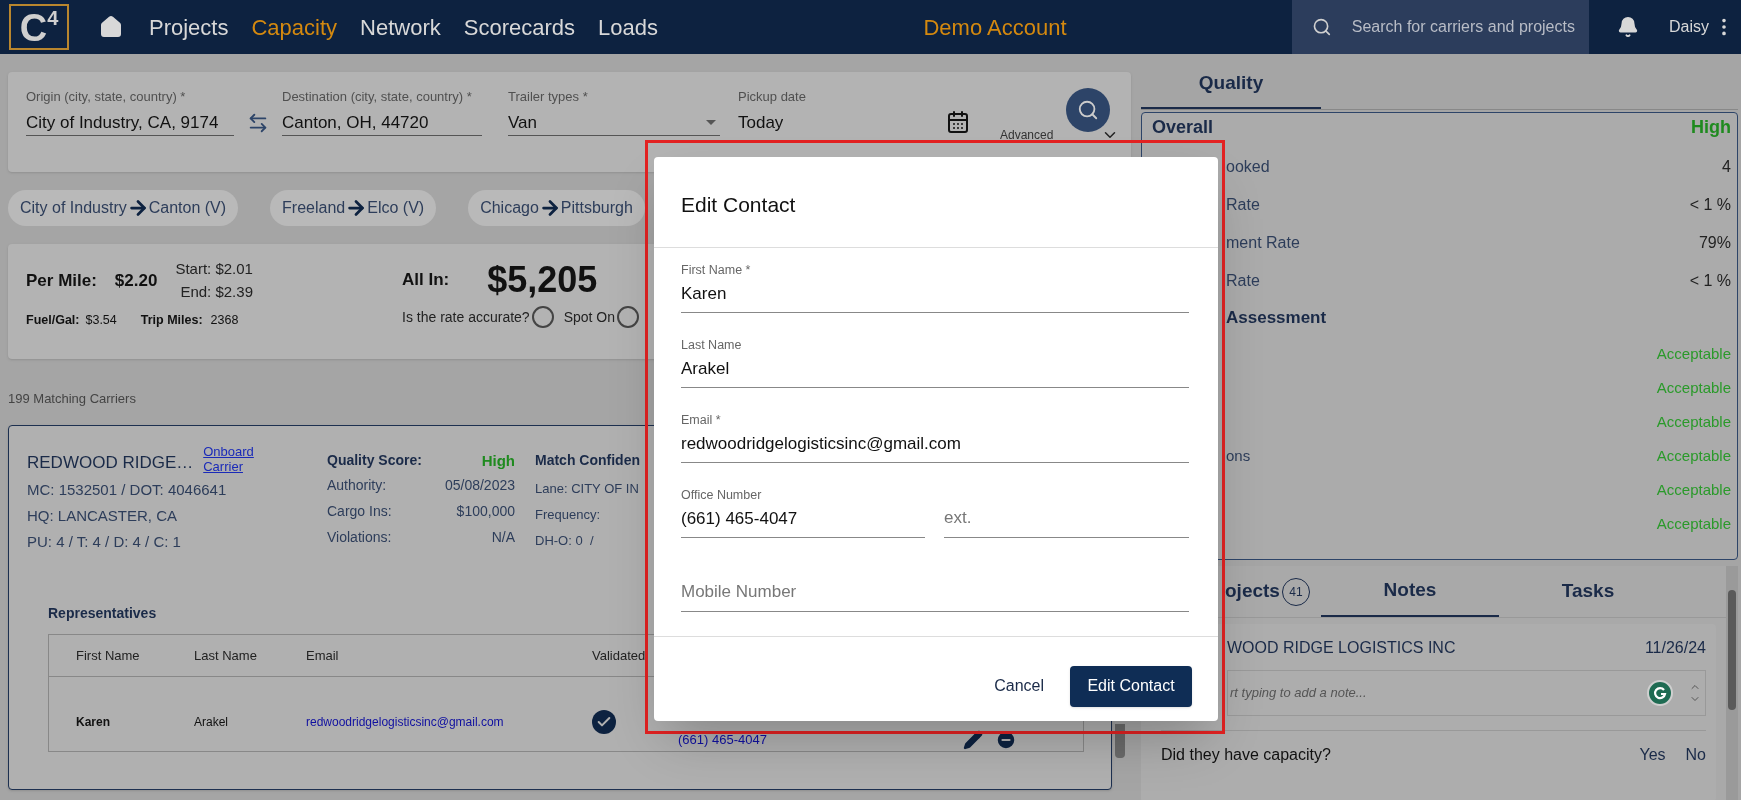 The image size is (1741, 800). What do you see at coordinates (294, 27) in the screenshot?
I see `nav-link: Capacity` at bounding box center [294, 27].